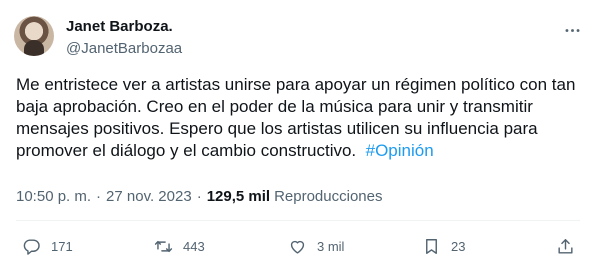 The image size is (596, 264). I want to click on tweet-time: 10:50 p. m., so click(53, 196).